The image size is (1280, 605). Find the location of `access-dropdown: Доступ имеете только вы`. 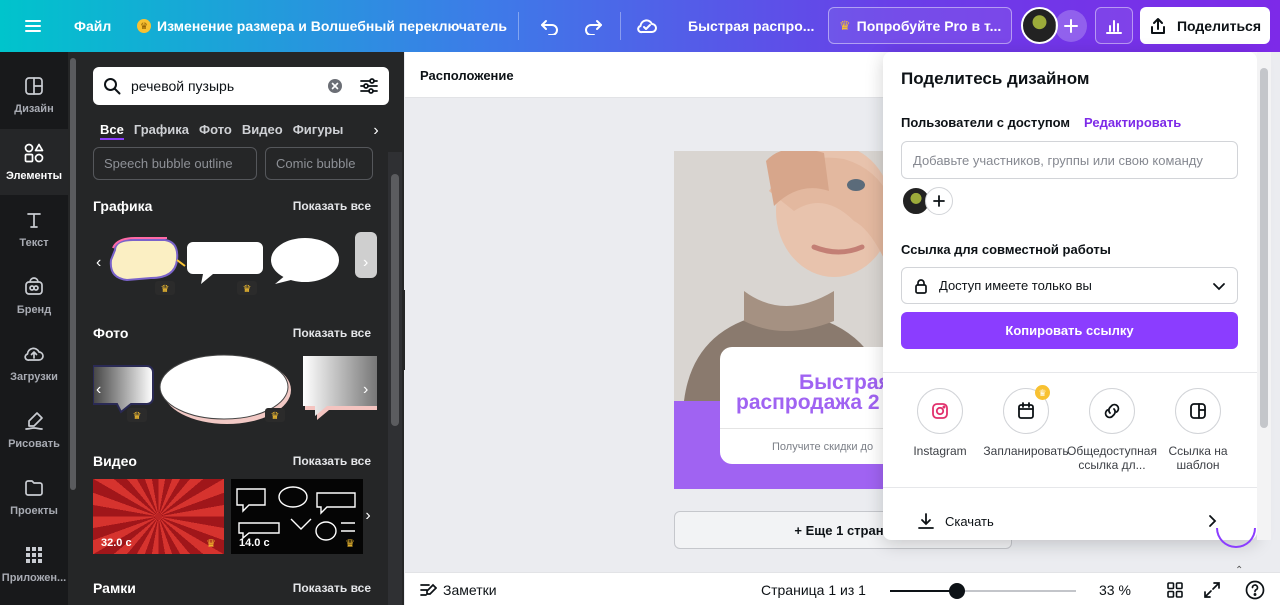

access-dropdown: Доступ имеете только вы is located at coordinates (1069, 285).